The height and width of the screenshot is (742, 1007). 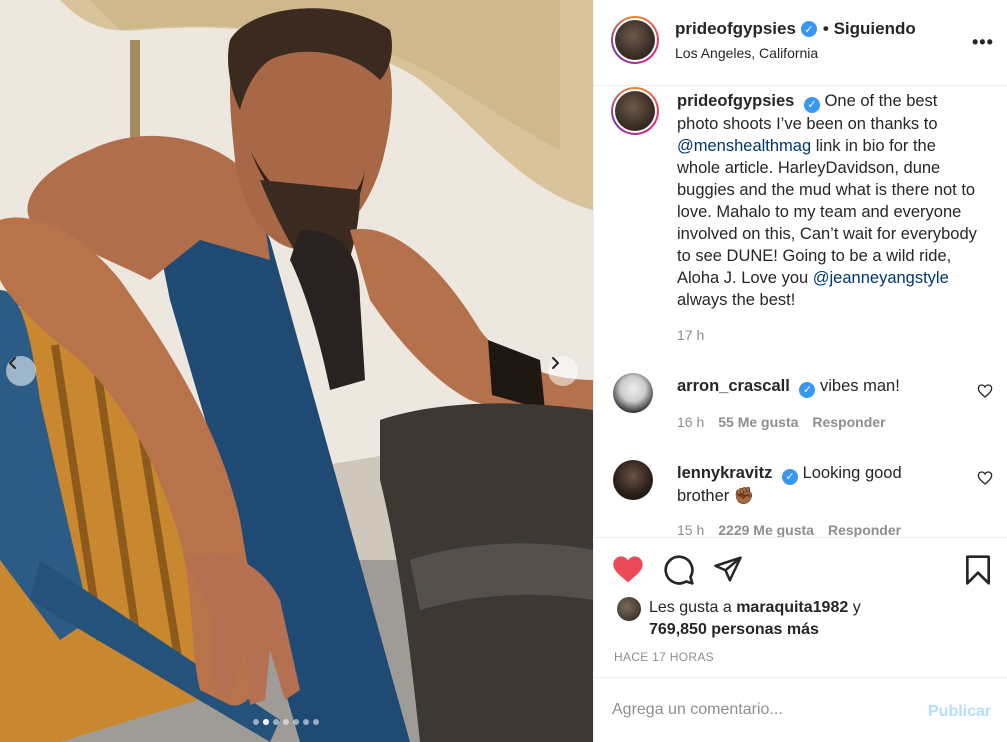 I want to click on likes-count-link: 769,850 personas más, so click(x=734, y=629).